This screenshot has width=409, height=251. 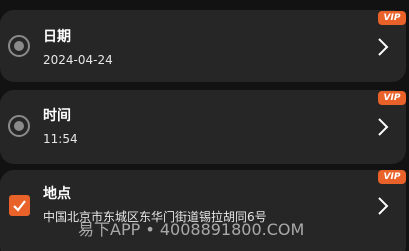 I want to click on time-title: 时间, so click(x=57, y=116).